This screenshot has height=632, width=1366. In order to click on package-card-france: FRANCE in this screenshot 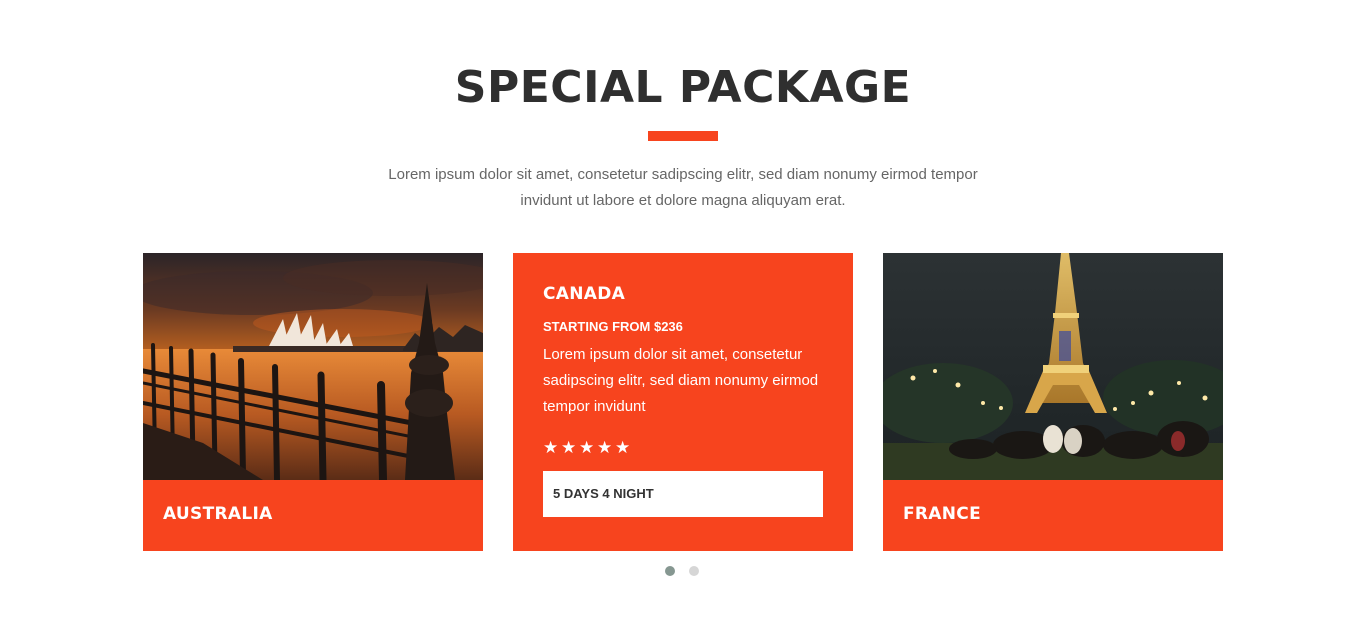, I will do `click(1053, 402)`.